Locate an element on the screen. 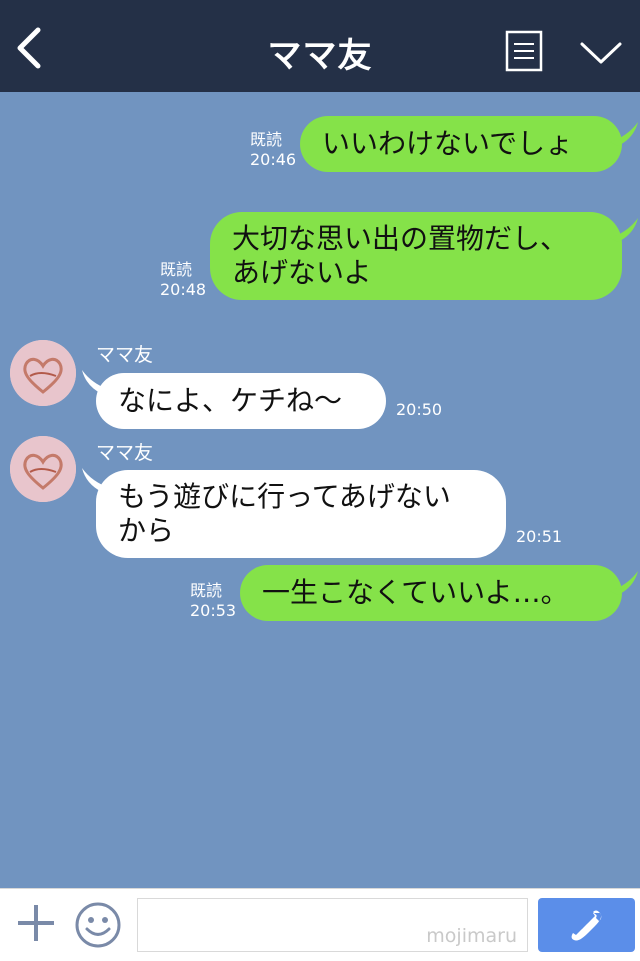 This screenshot has width=640, height=961. plus-icon is located at coordinates (36, 923).